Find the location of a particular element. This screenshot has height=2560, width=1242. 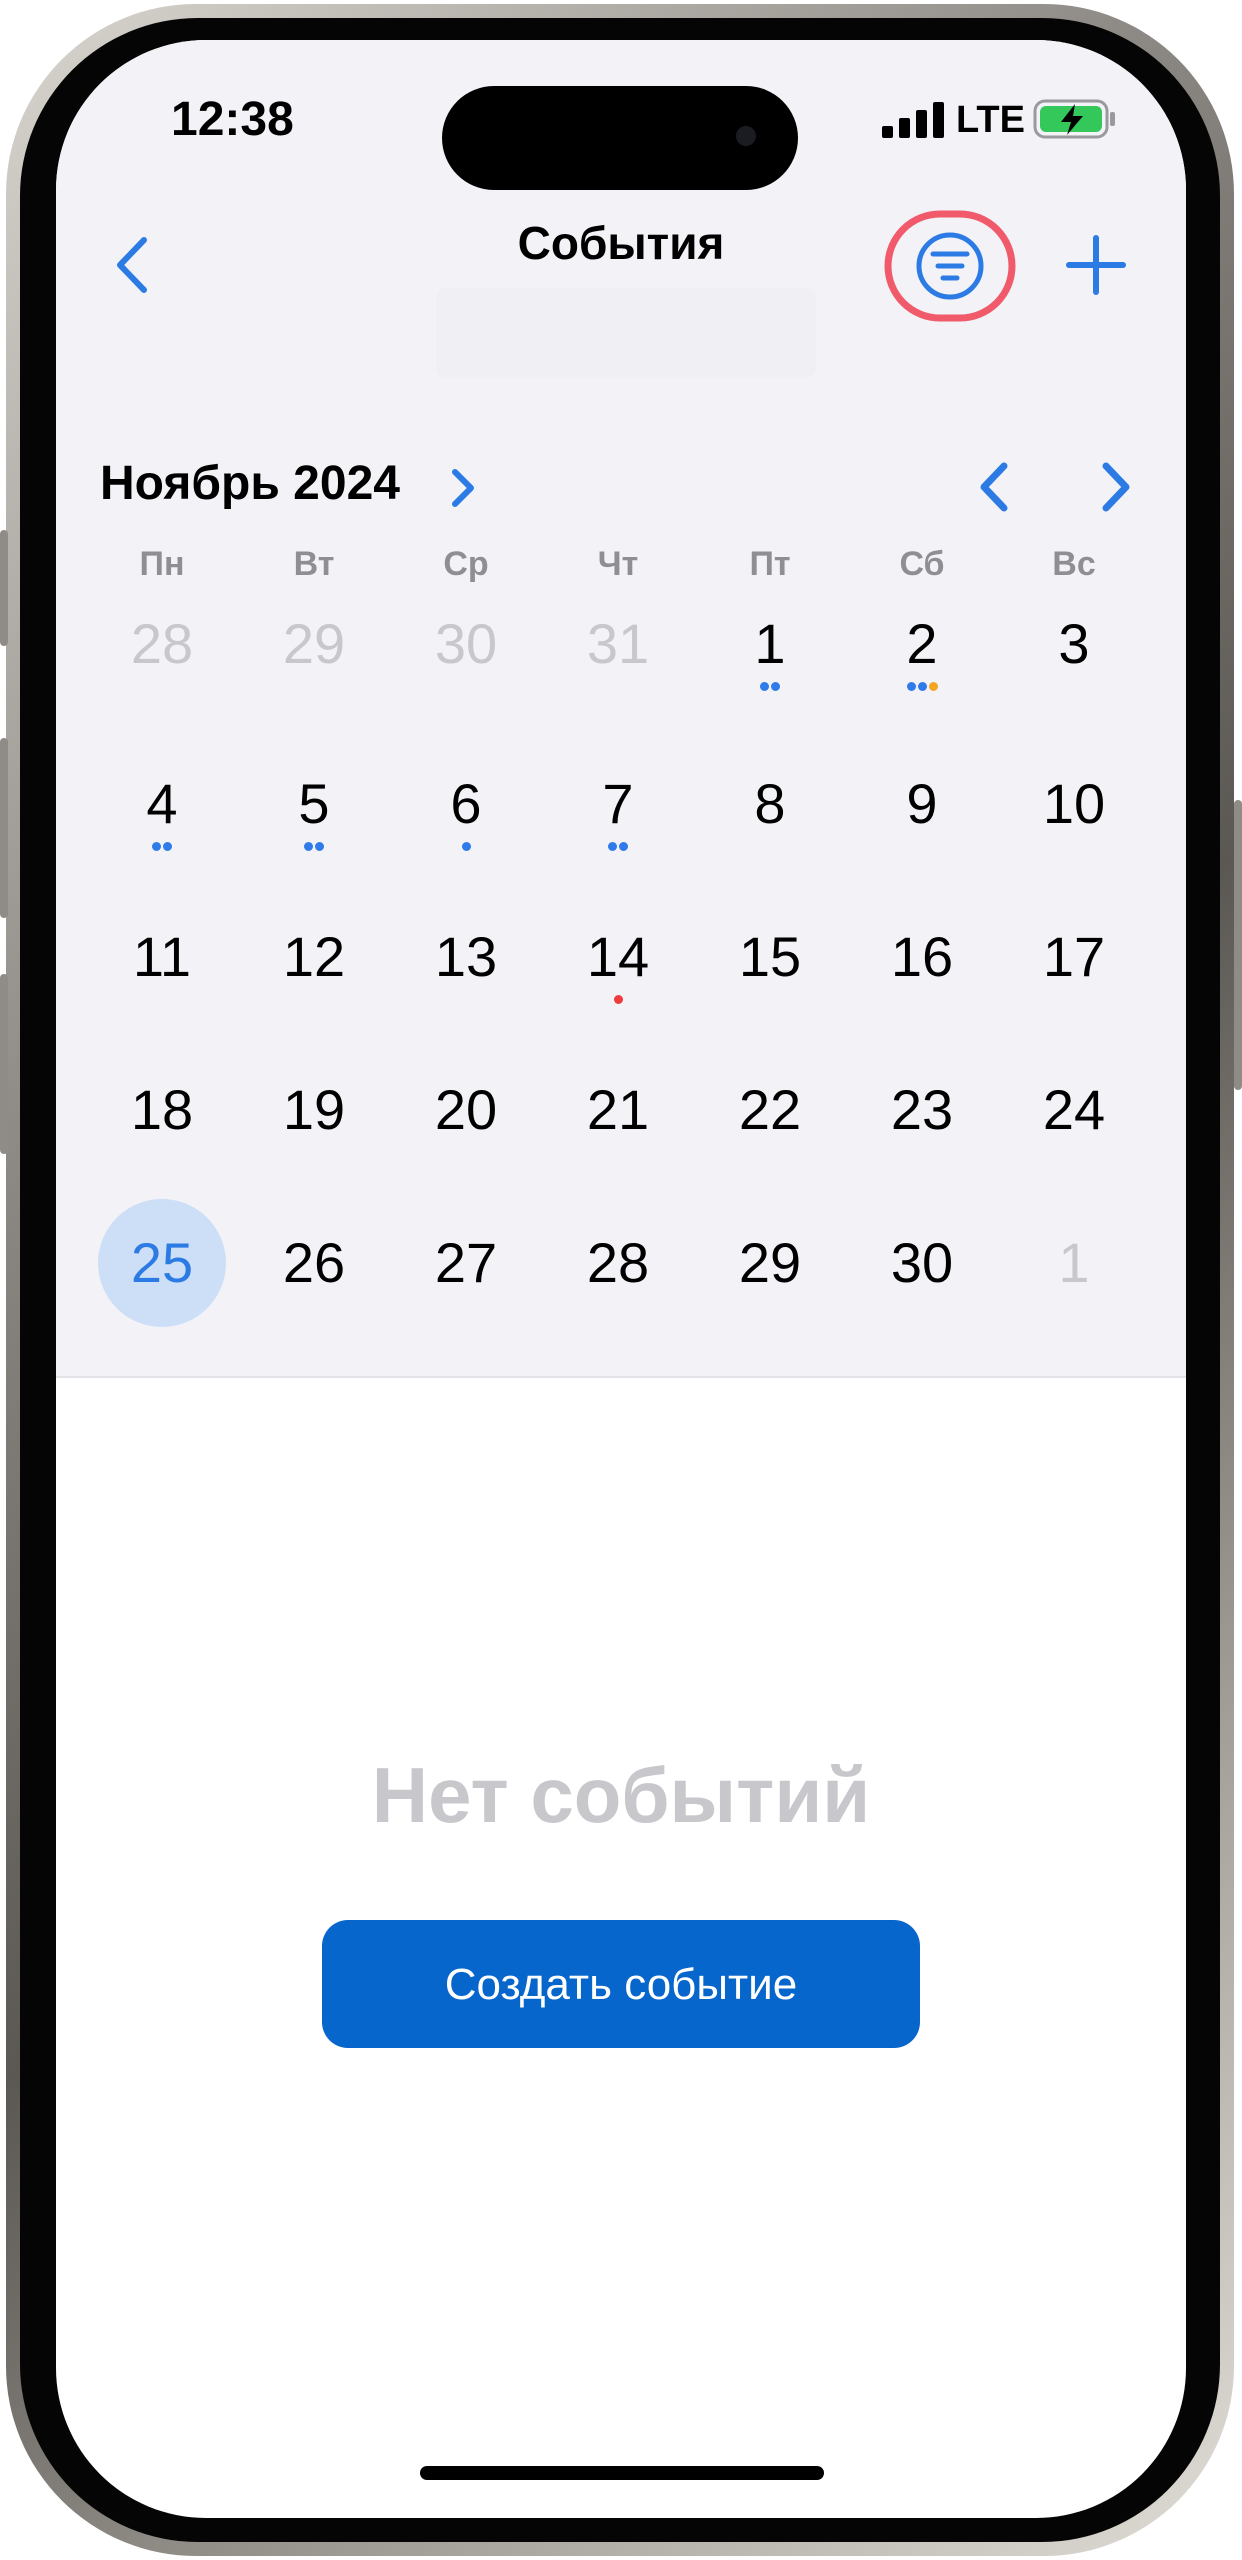

day-number: 14 is located at coordinates (618, 956).